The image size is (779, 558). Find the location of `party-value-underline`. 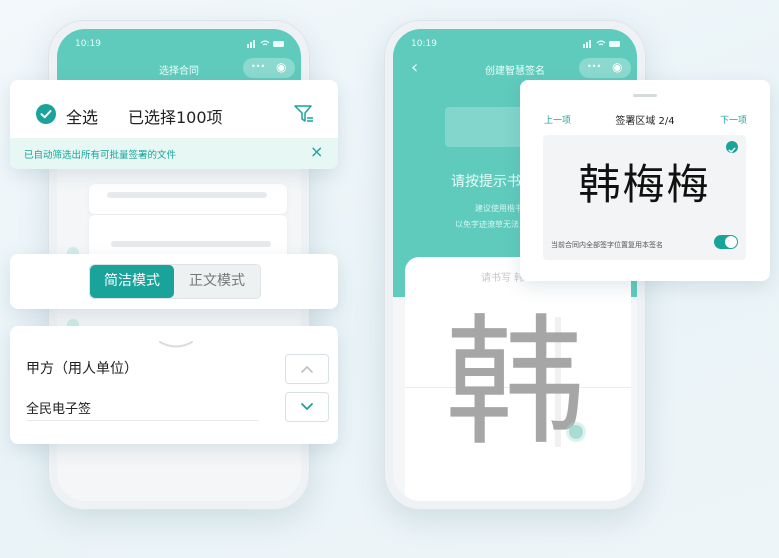

party-value-underline is located at coordinates (142, 420).